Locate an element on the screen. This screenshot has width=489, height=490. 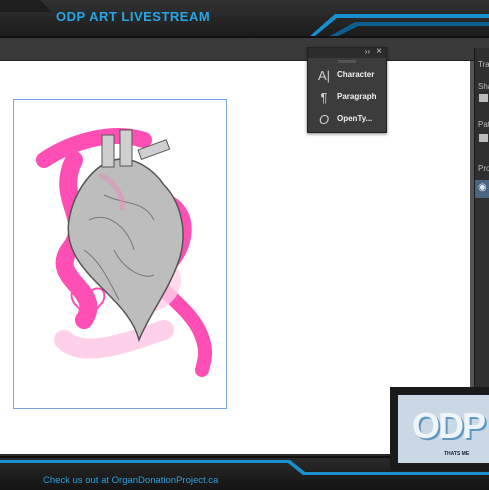
panel-item-character: A| Character is located at coordinates (347, 76).